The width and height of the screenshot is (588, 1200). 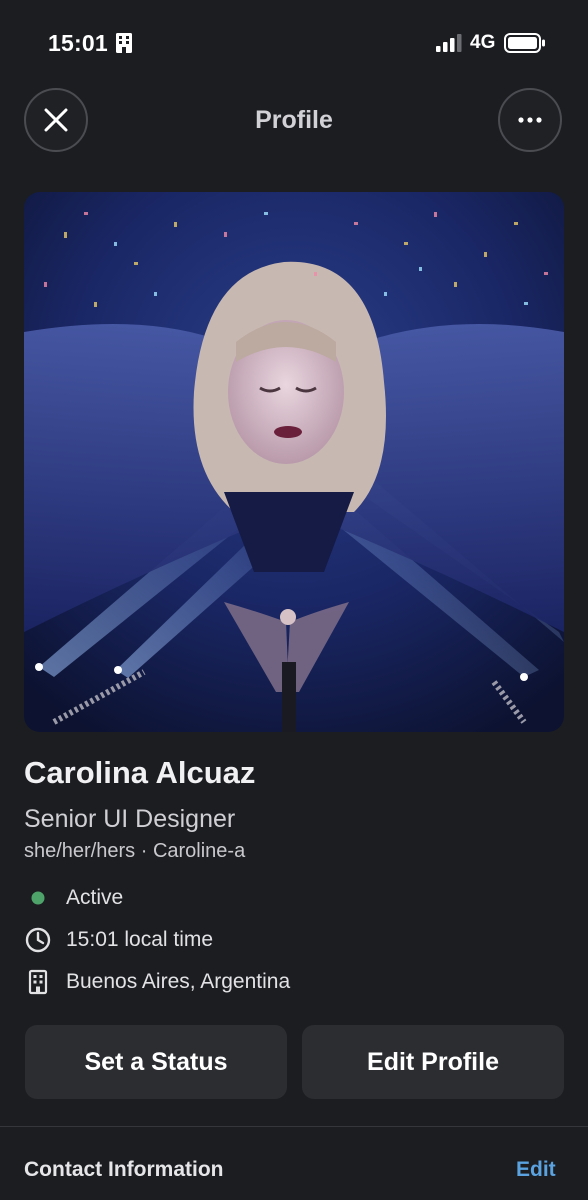 What do you see at coordinates (135, 851) in the screenshot?
I see `pronouns-handle: she/her/hers · Caroline-a` at bounding box center [135, 851].